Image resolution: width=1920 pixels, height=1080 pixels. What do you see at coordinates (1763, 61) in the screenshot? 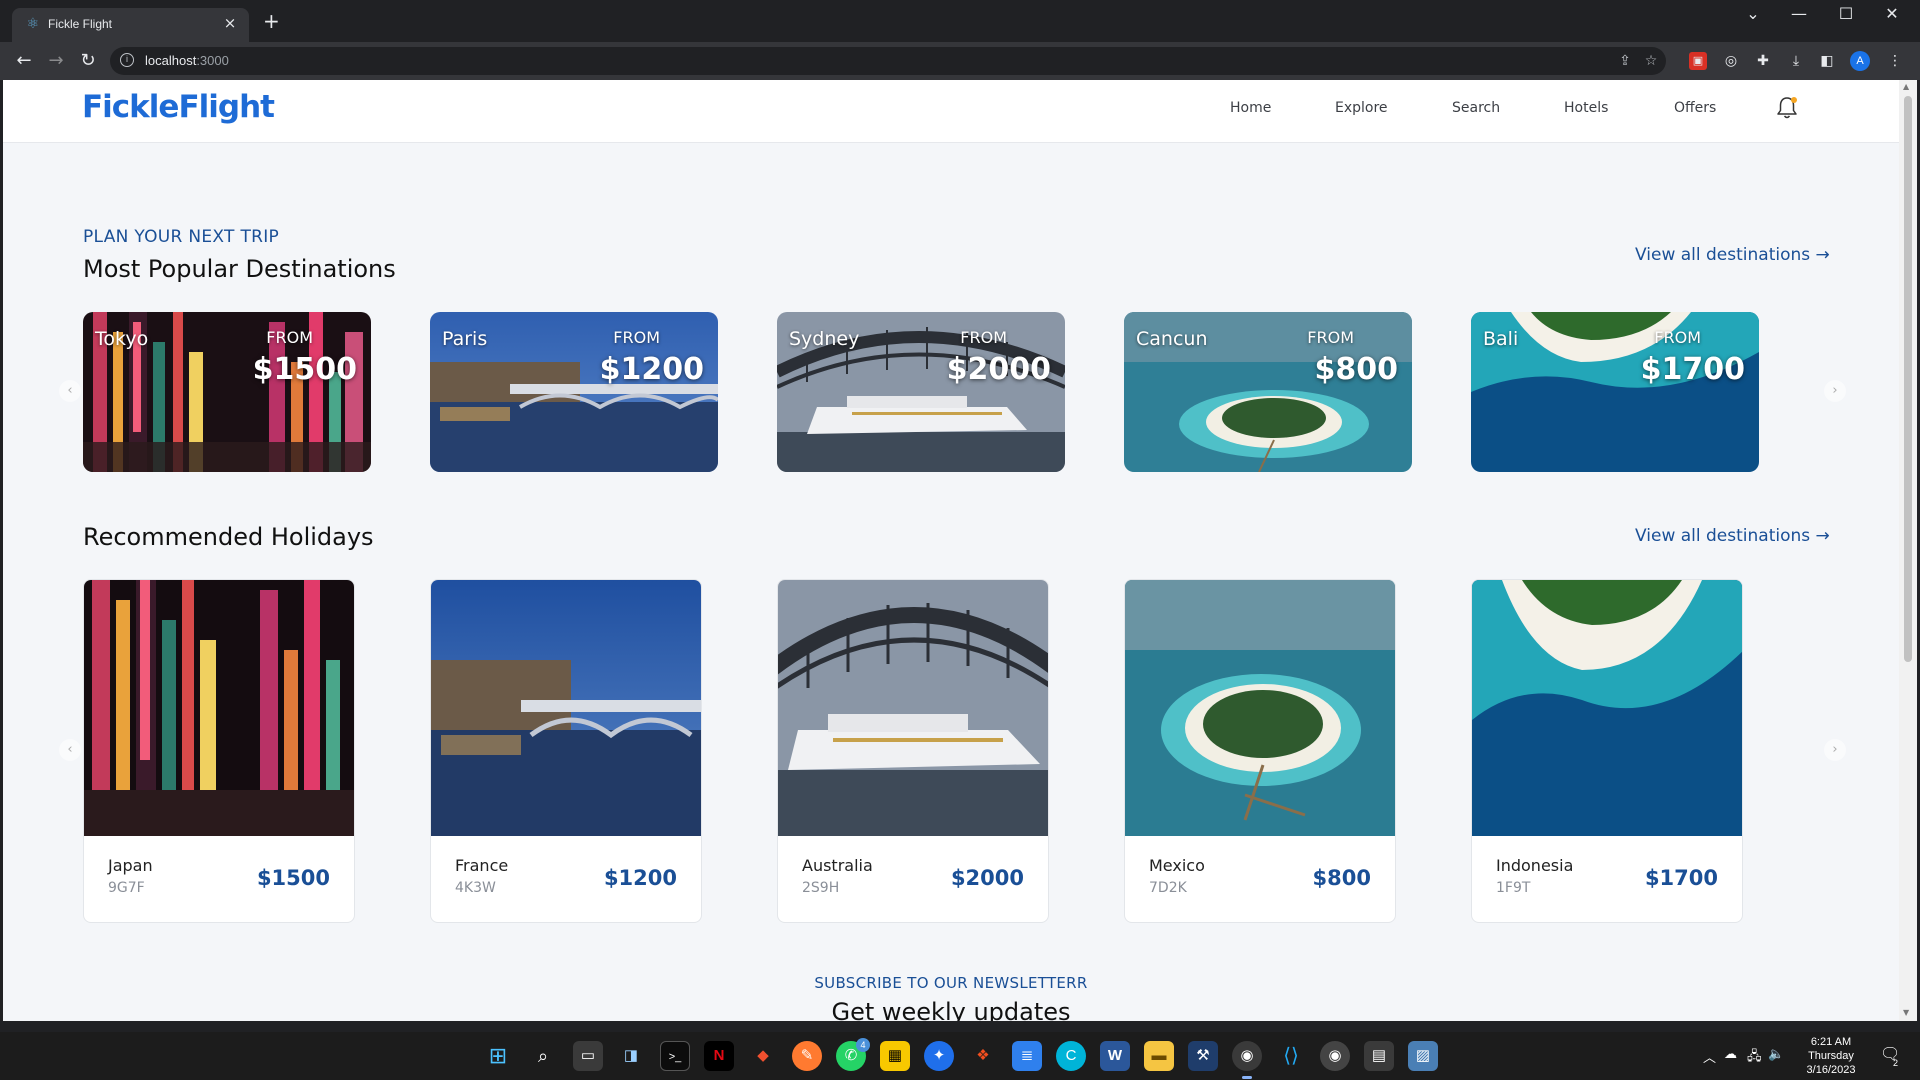
I see `extensions-puzzle-icon: ✚` at bounding box center [1763, 61].